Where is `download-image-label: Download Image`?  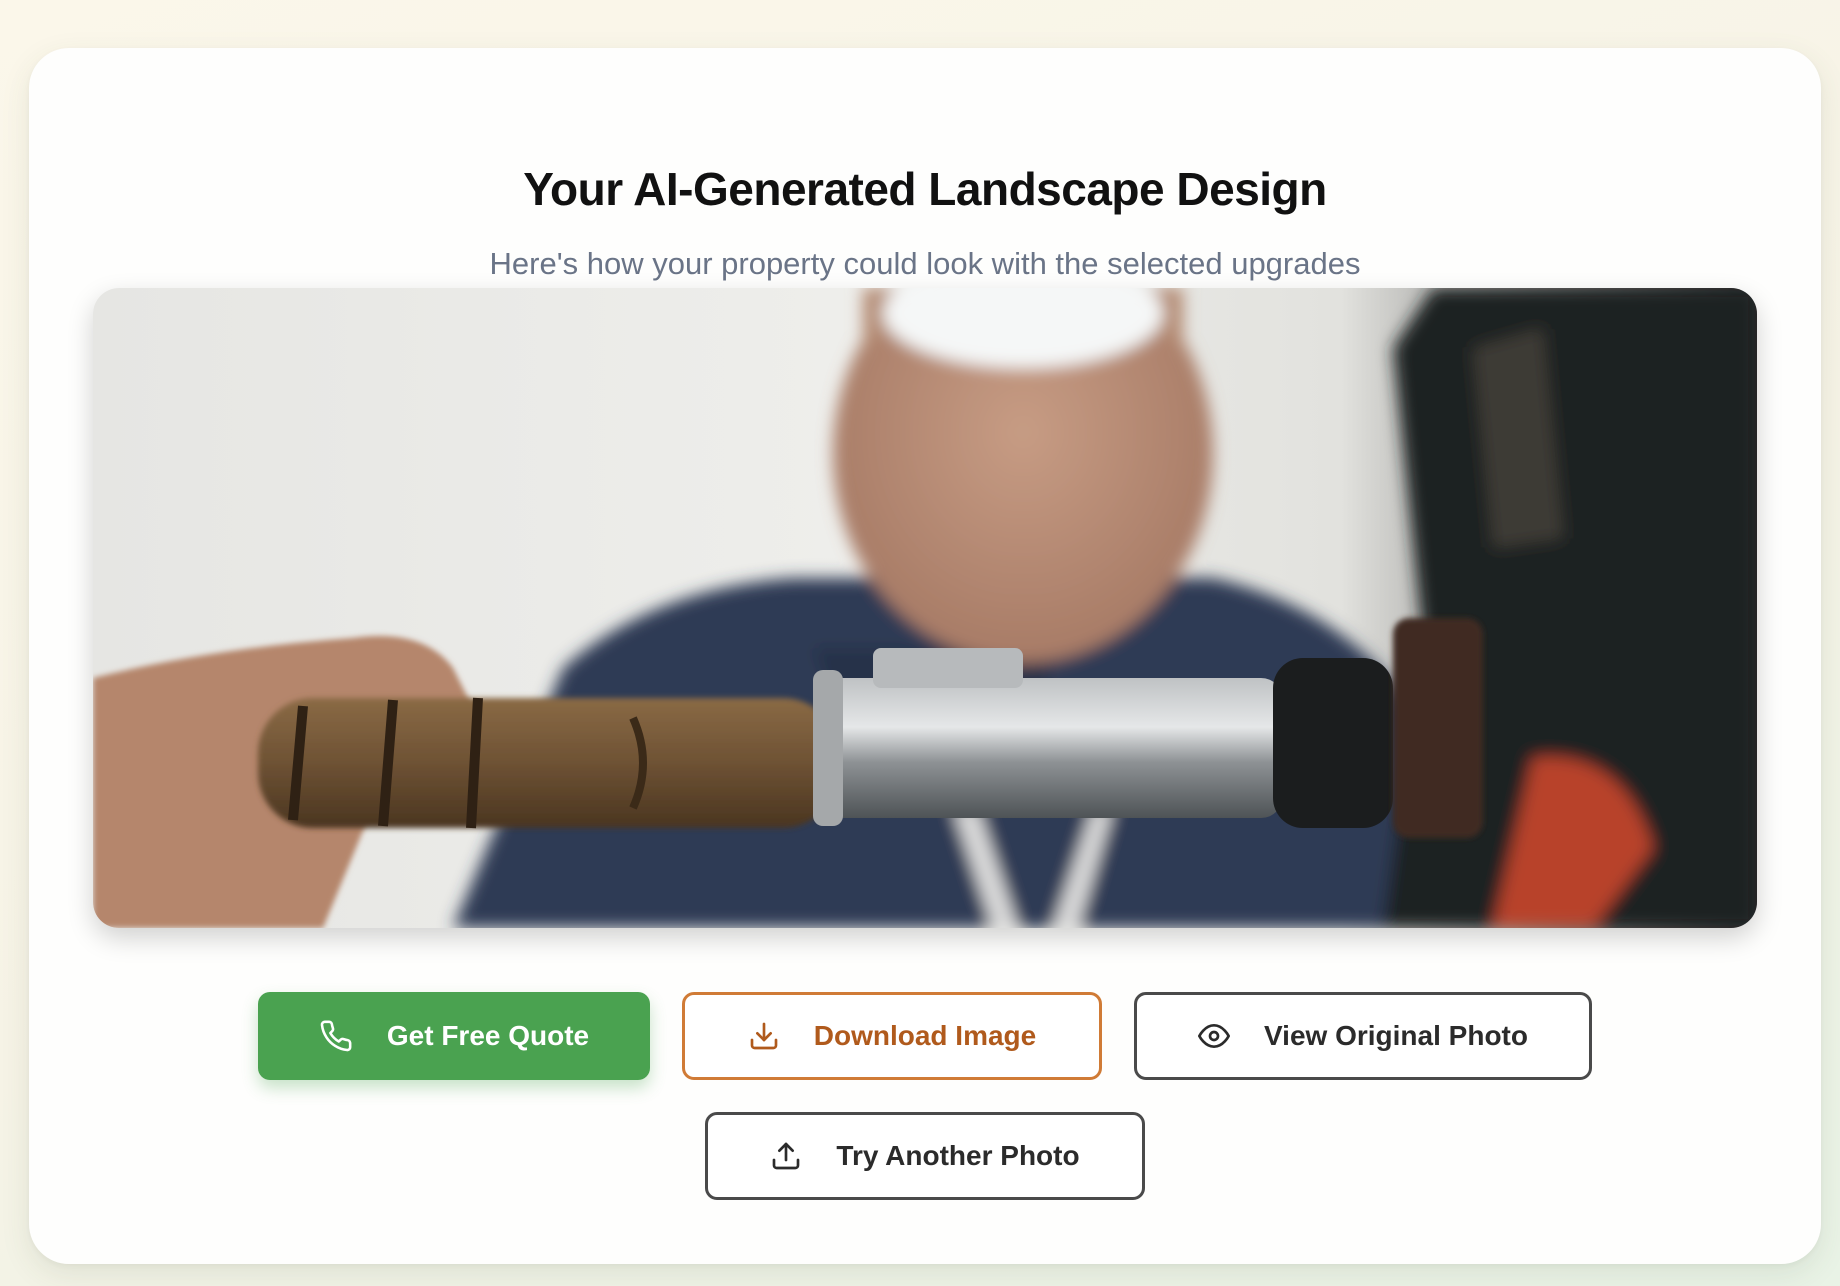
download-image-label: Download Image is located at coordinates (925, 1035).